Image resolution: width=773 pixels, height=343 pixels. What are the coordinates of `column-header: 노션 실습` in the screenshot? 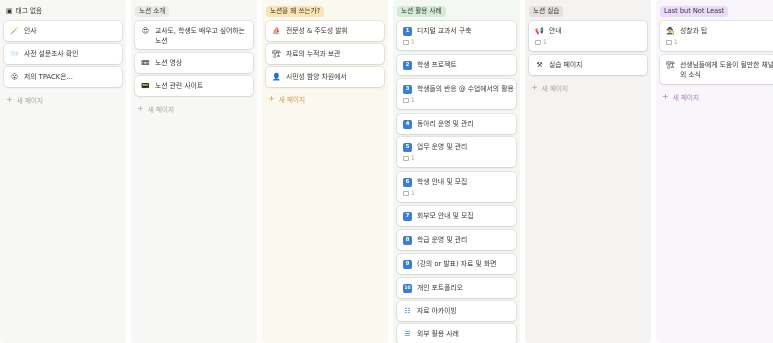 It's located at (588, 11).